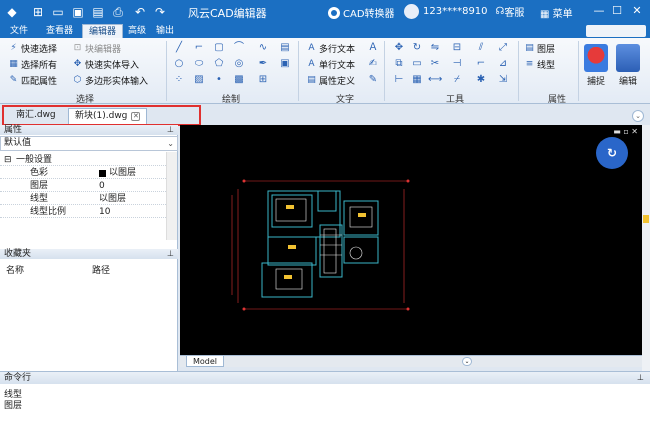 The height and width of the screenshot is (422, 650). I want to click on point-icon: ⁘, so click(179, 80).